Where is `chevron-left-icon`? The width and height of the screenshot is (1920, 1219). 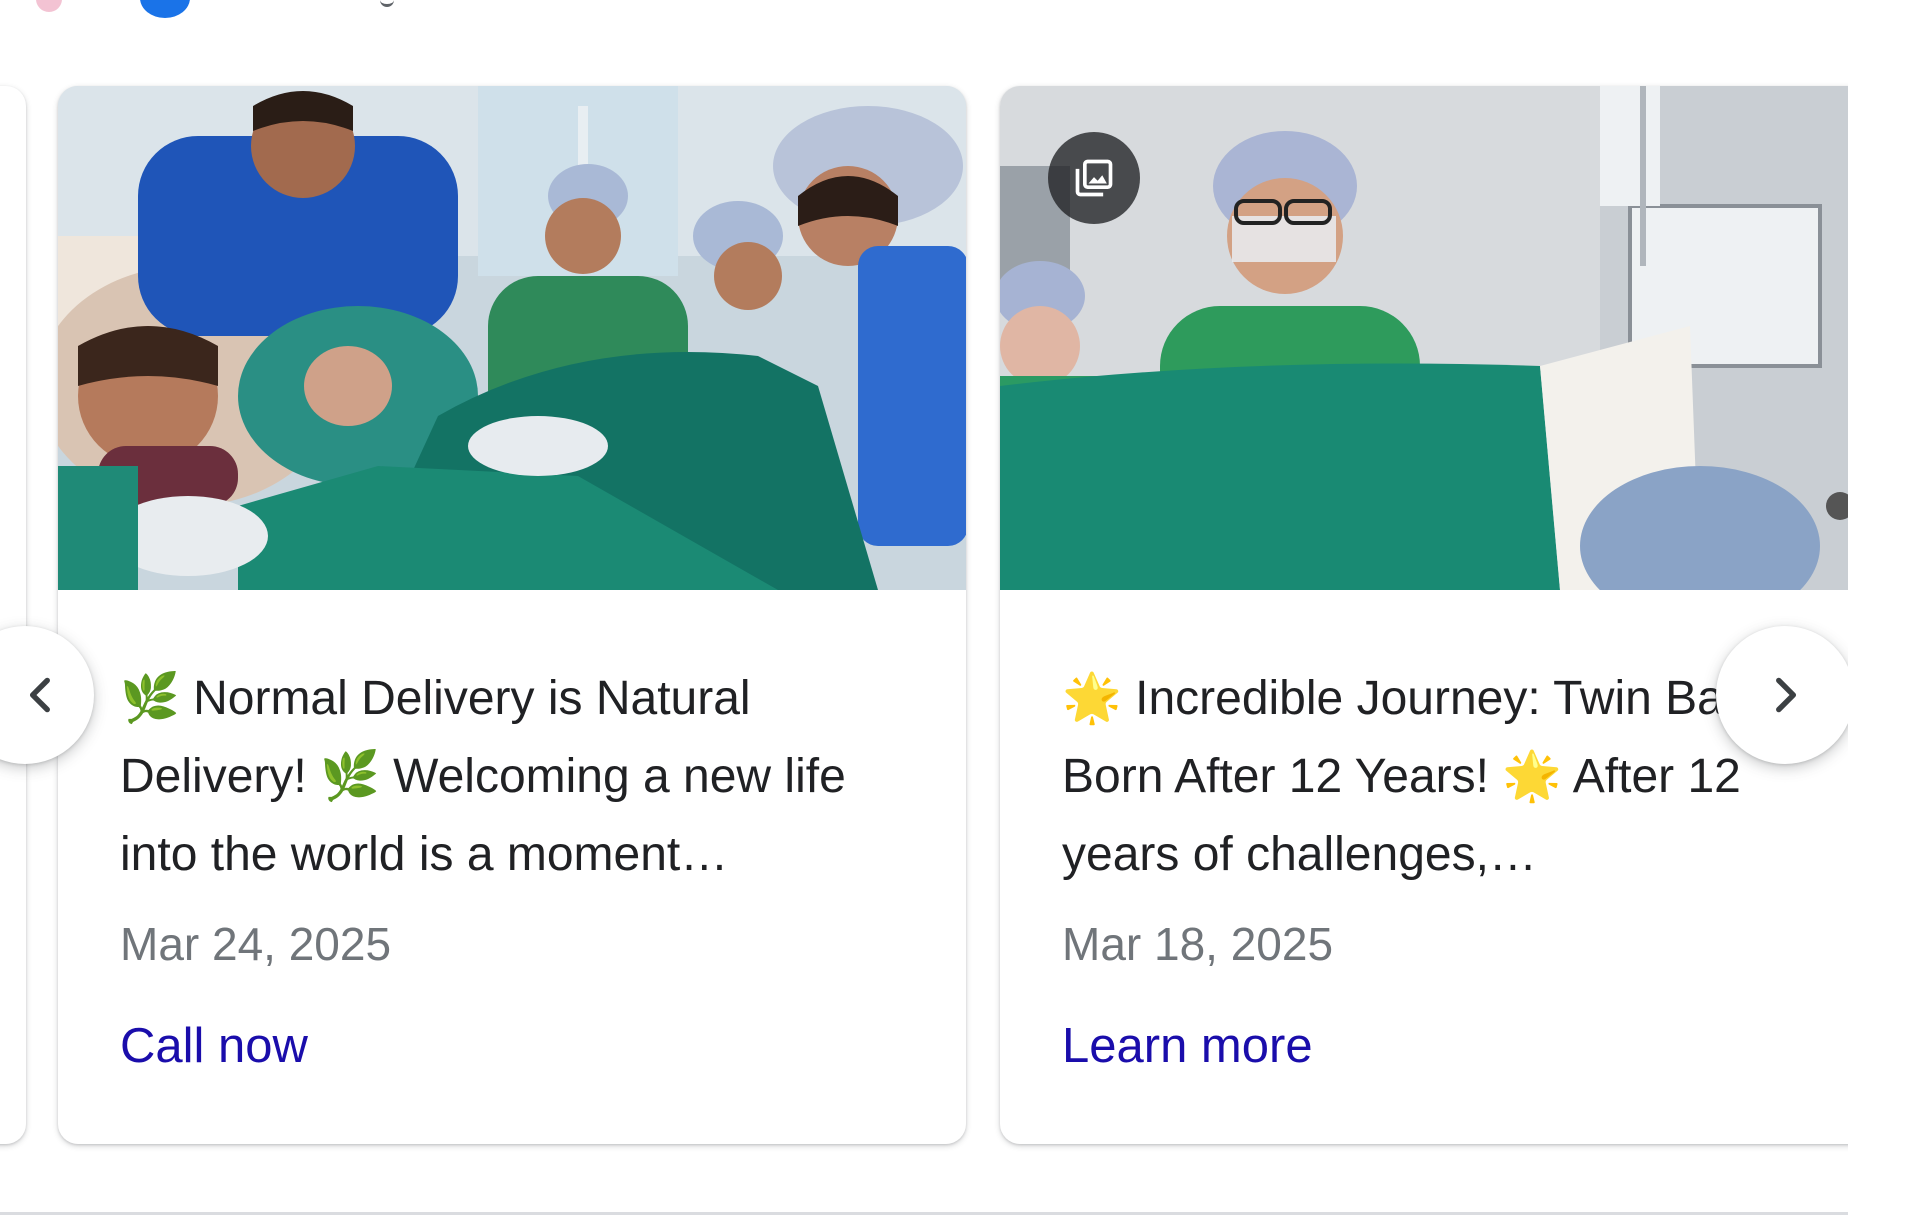
chevron-left-icon is located at coordinates (39, 695).